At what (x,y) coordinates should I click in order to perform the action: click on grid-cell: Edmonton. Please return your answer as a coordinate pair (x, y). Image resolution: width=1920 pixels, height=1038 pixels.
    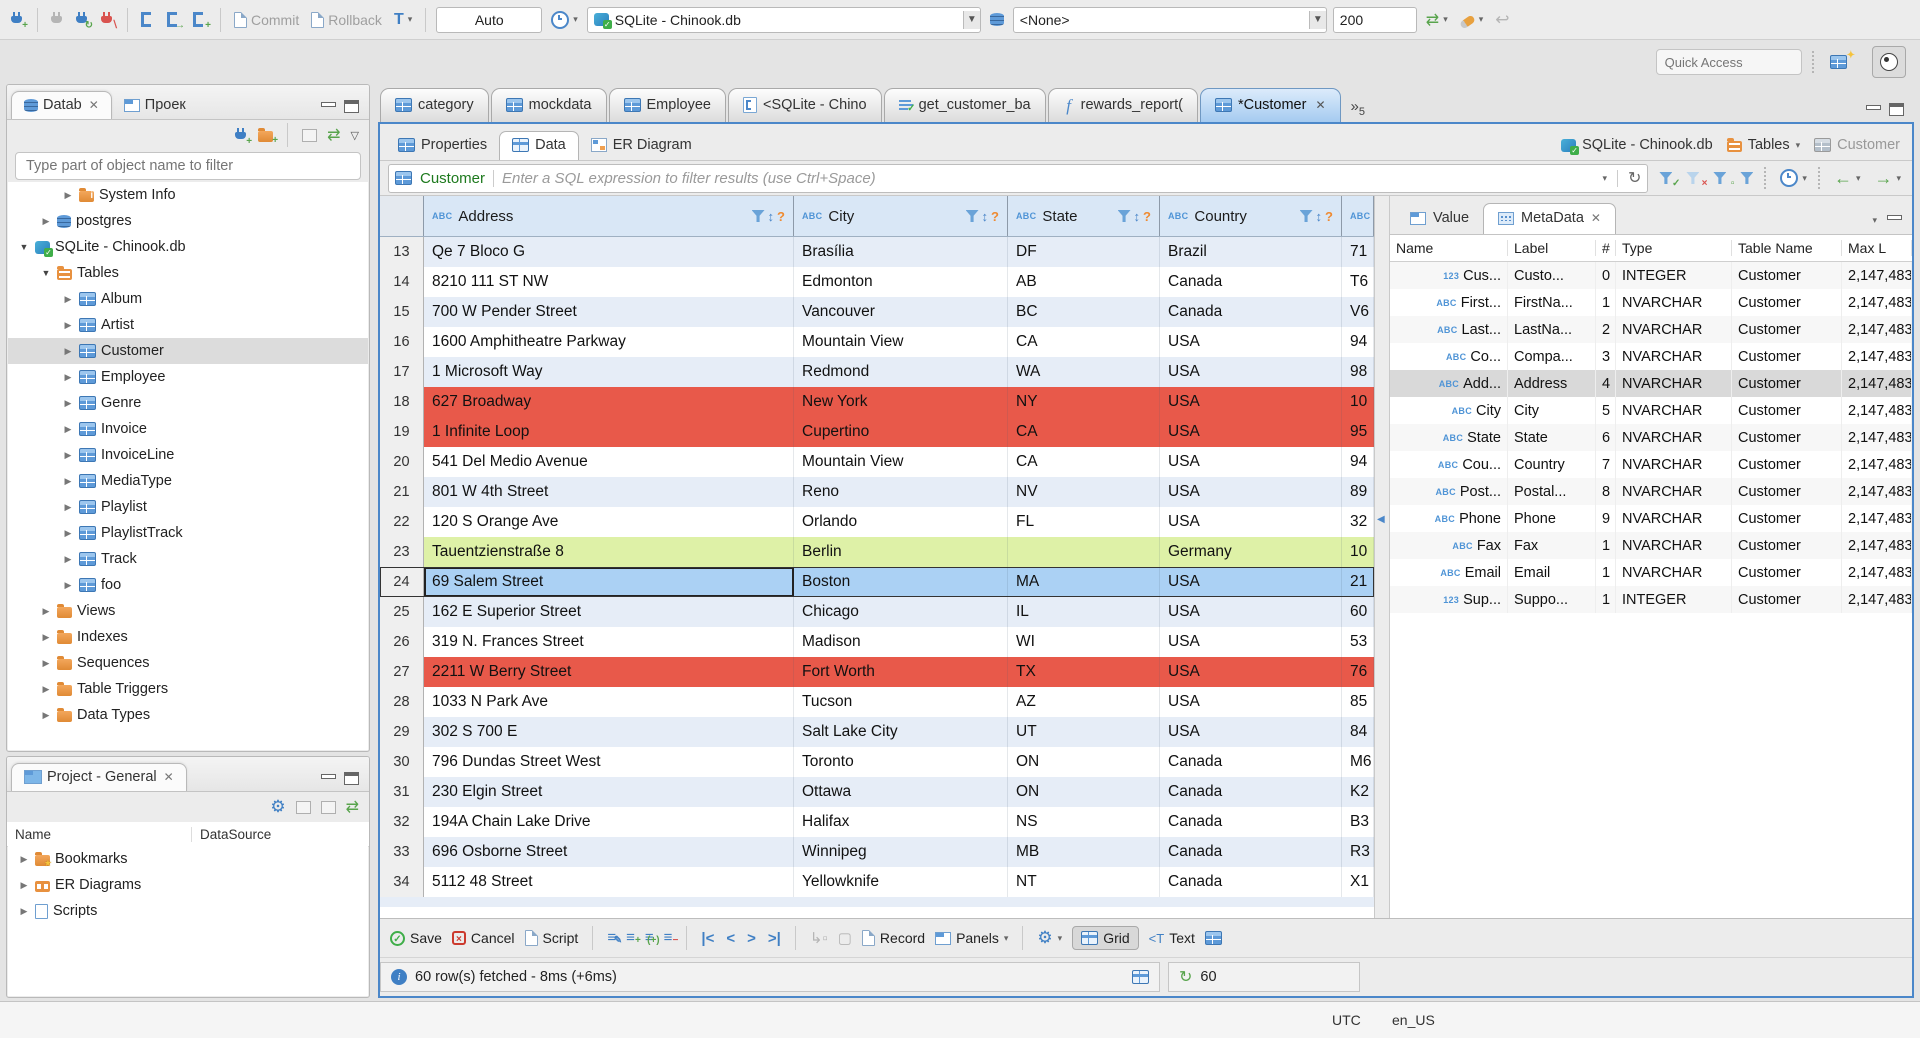
    Looking at the image, I should click on (901, 282).